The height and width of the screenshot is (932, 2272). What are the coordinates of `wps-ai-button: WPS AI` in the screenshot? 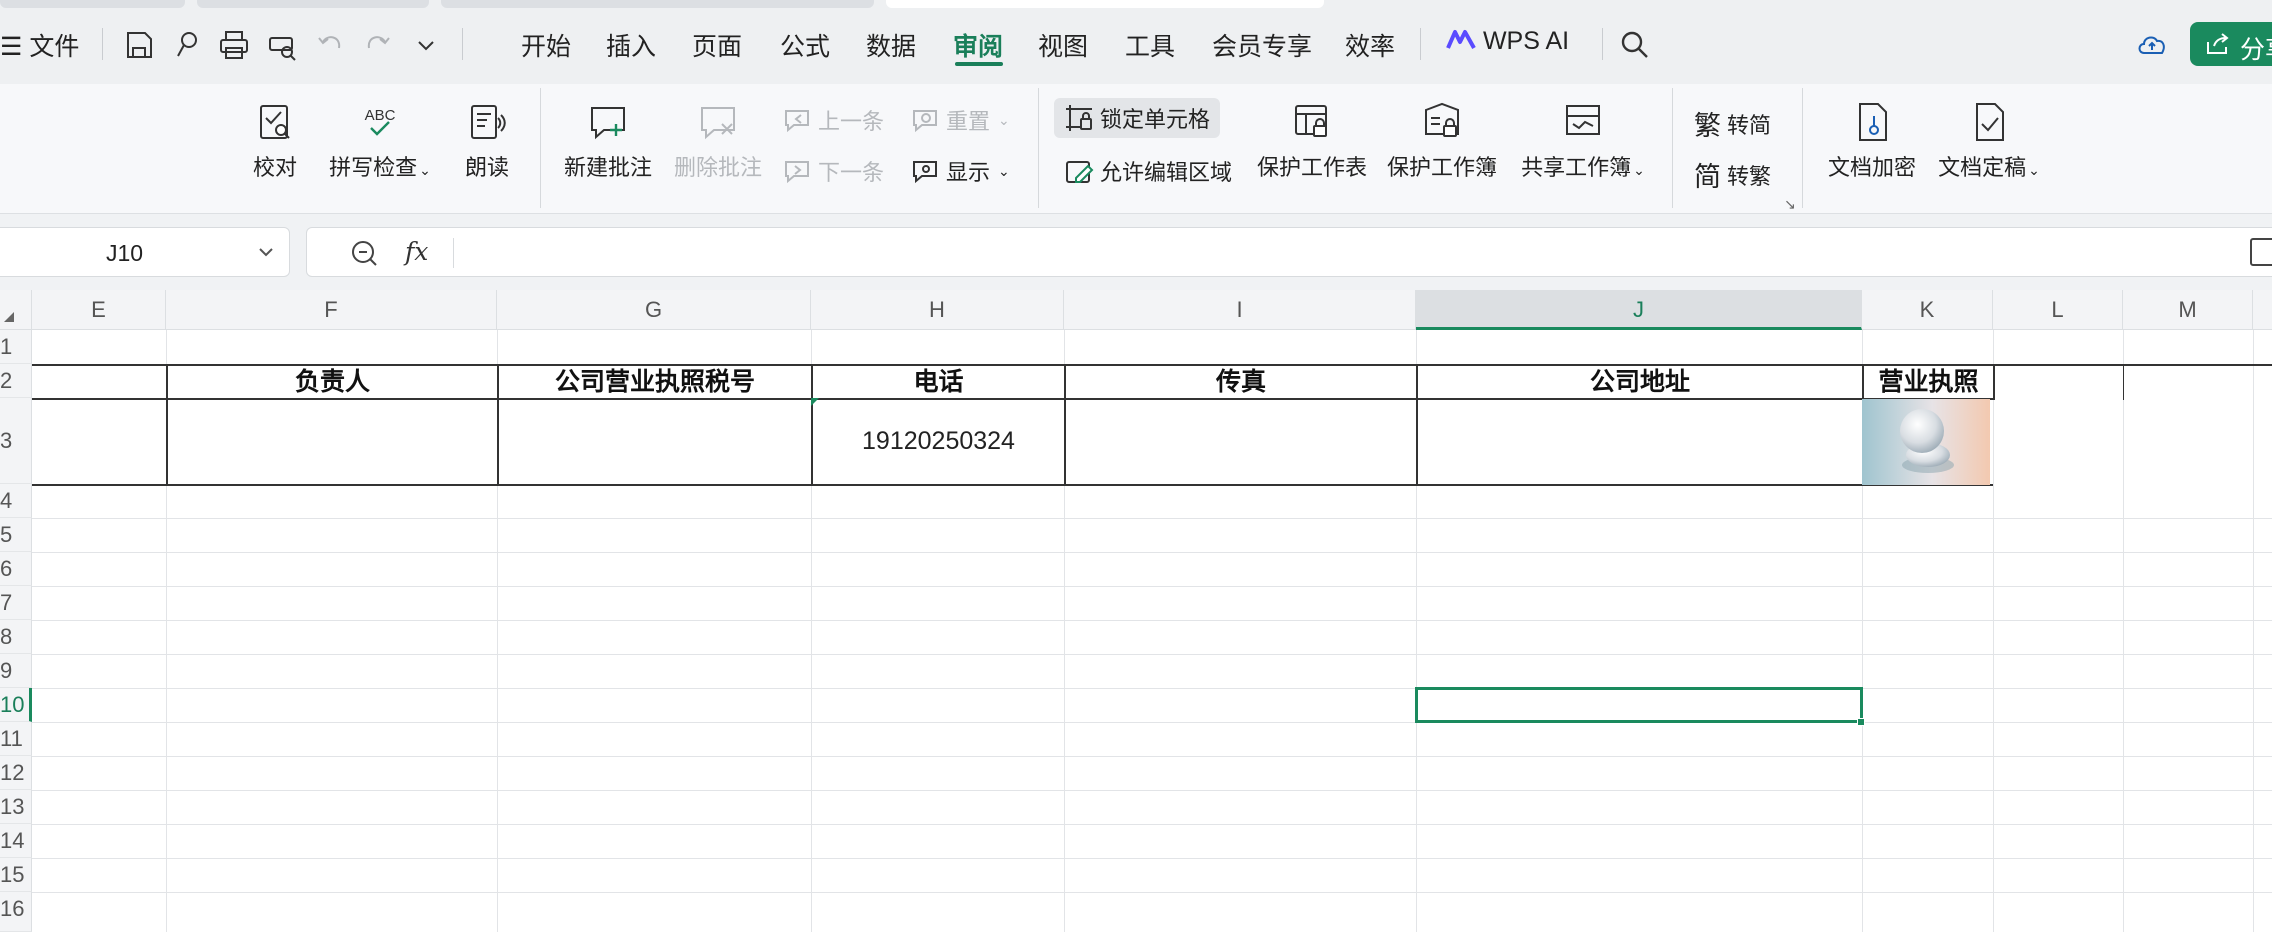 It's located at (1507, 41).